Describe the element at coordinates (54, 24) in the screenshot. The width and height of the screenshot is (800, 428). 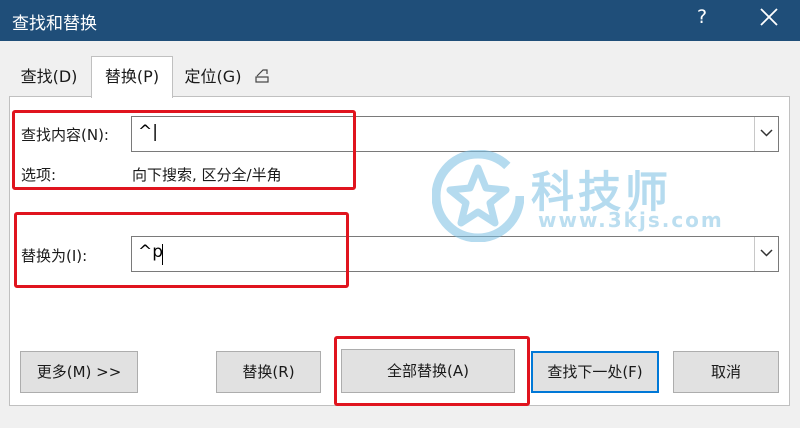
I see `window-title: 查找和替换` at that location.